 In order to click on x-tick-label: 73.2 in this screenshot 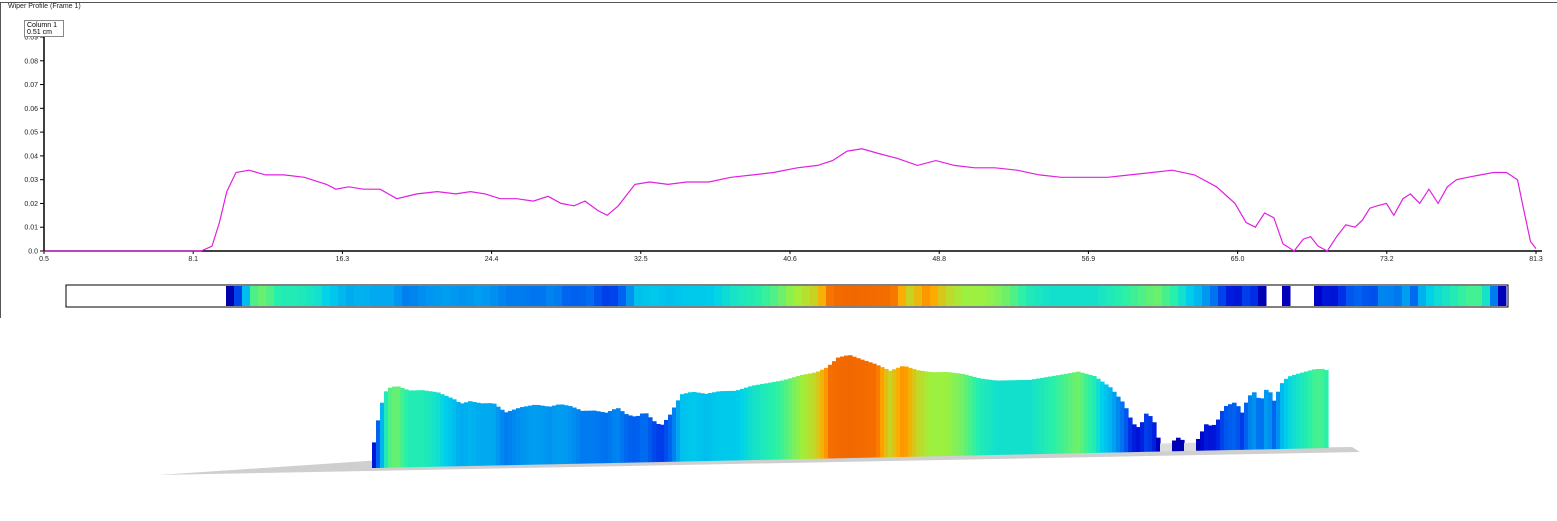, I will do `click(1387, 259)`.